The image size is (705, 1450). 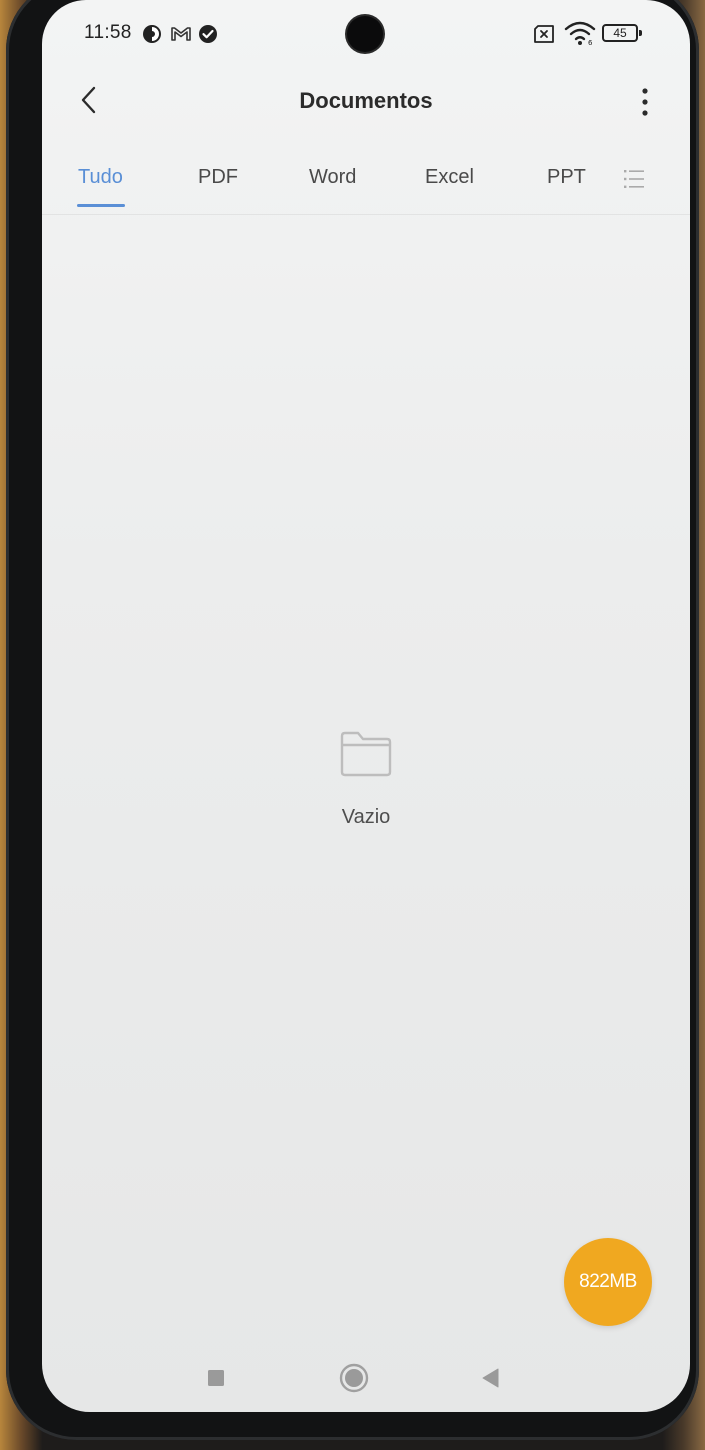 What do you see at coordinates (634, 179) in the screenshot?
I see `list-view-toggle-icon` at bounding box center [634, 179].